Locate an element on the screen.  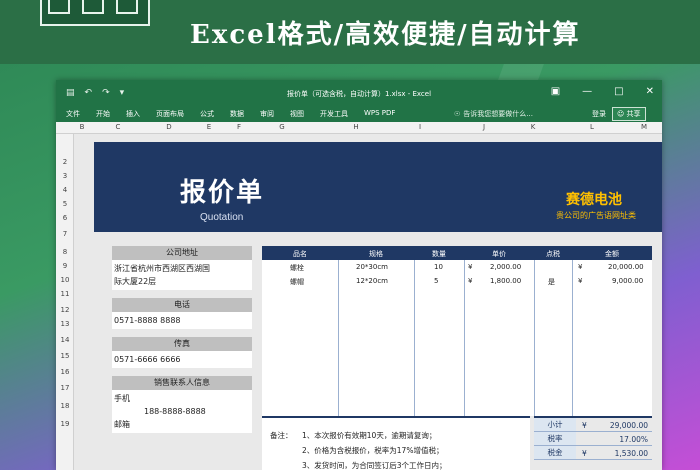
row-header: 4 is located at coordinates (65, 190).